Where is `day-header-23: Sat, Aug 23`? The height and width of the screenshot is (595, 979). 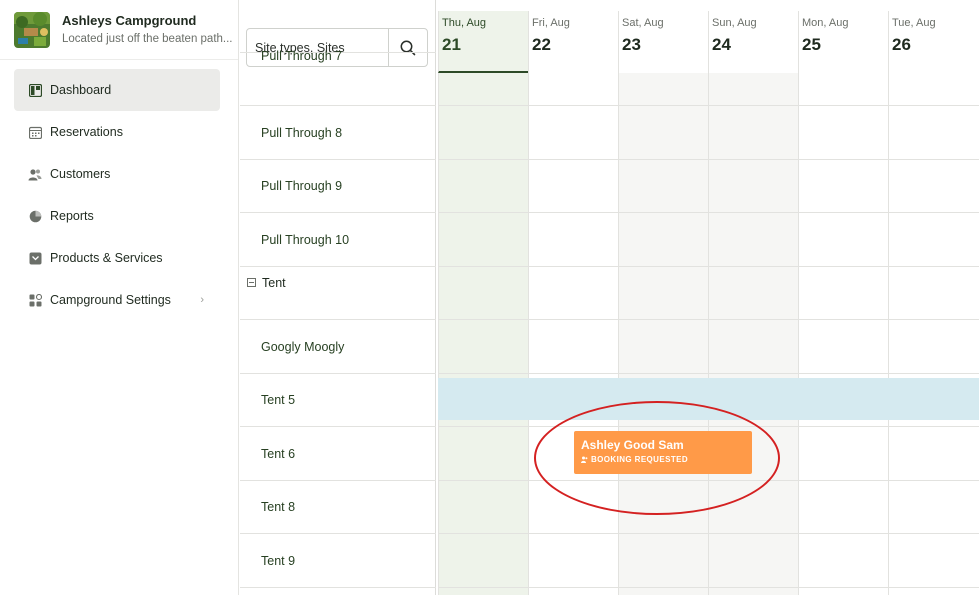
day-header-23: Sat, Aug 23 is located at coordinates (663, 42).